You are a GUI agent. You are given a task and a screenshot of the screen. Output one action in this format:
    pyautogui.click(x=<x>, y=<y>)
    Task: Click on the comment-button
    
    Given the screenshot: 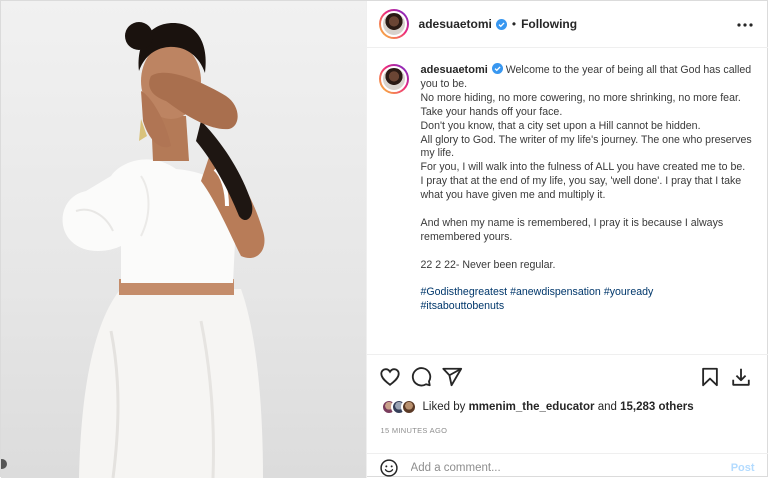 What is the action you would take?
    pyautogui.click(x=421, y=377)
    